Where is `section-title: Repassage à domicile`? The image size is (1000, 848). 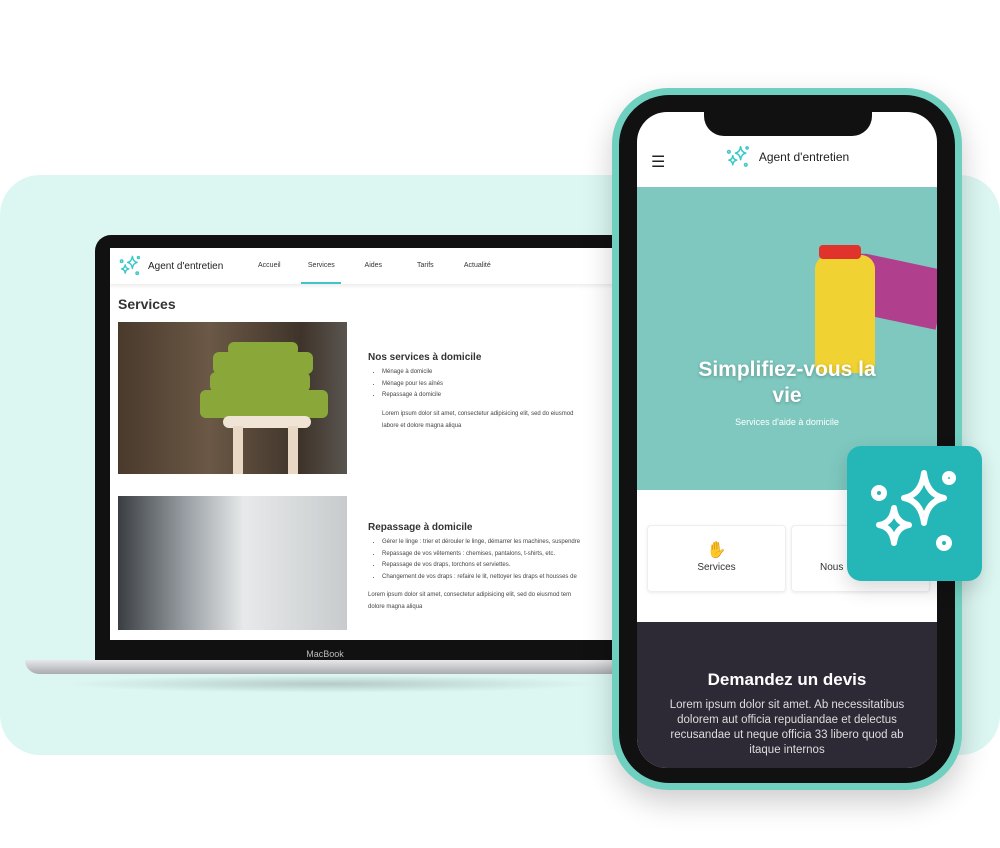 section-title: Repassage à domicile is located at coordinates (420, 527).